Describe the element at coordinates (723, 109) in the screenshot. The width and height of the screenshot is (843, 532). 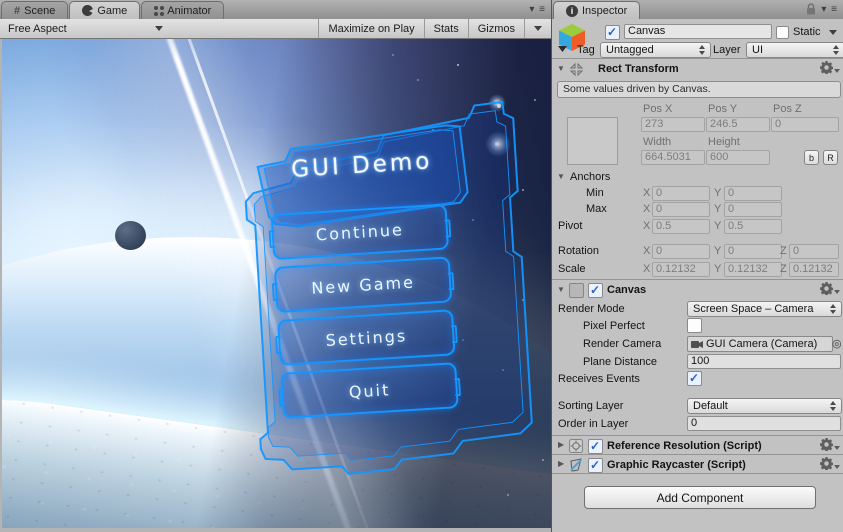
I see `pos-y-label: Pos Y` at that location.